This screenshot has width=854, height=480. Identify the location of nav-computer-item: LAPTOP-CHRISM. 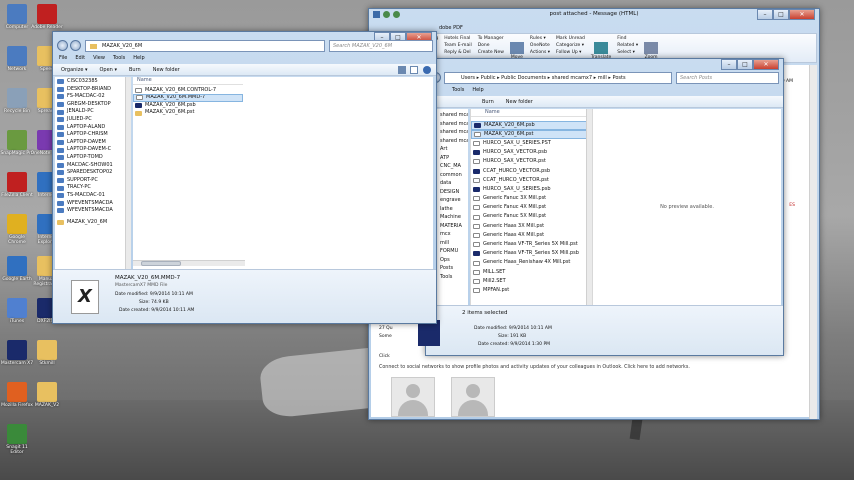
(91, 135).